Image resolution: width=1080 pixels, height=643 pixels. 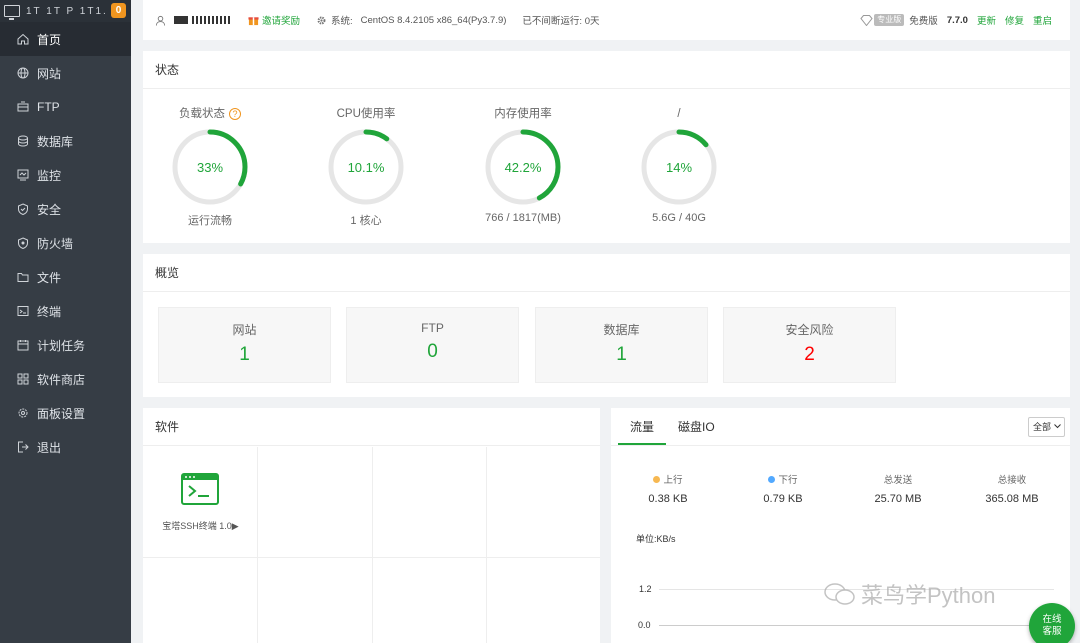 What do you see at coordinates (898, 480) in the screenshot?
I see `stat-label: 总发送` at bounding box center [898, 480].